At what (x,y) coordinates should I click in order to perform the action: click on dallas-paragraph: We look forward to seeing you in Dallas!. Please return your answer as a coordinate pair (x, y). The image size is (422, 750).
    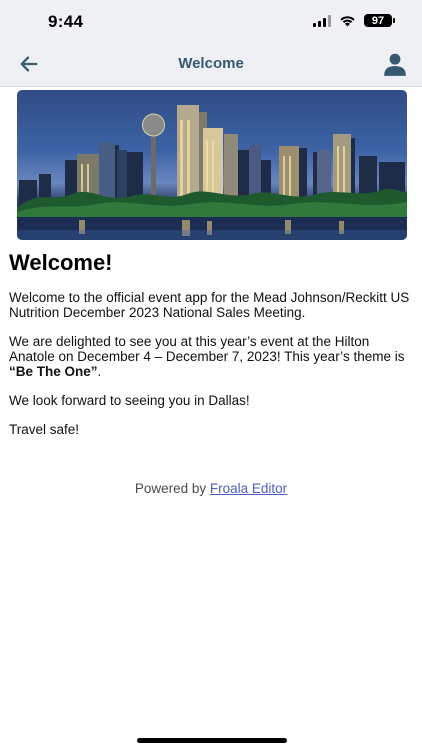
    Looking at the image, I should click on (129, 400).